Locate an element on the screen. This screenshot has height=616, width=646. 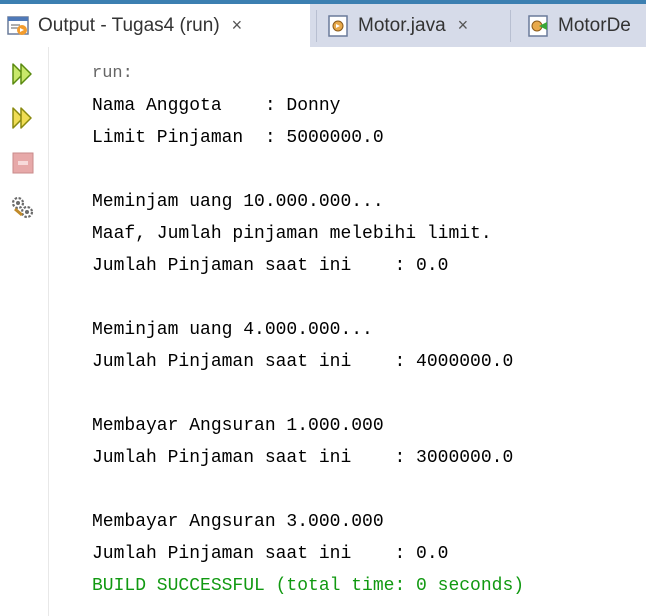
output-line: BUILD SUCCESSFUL (total time: 0 seconds) is located at coordinates (308, 586).